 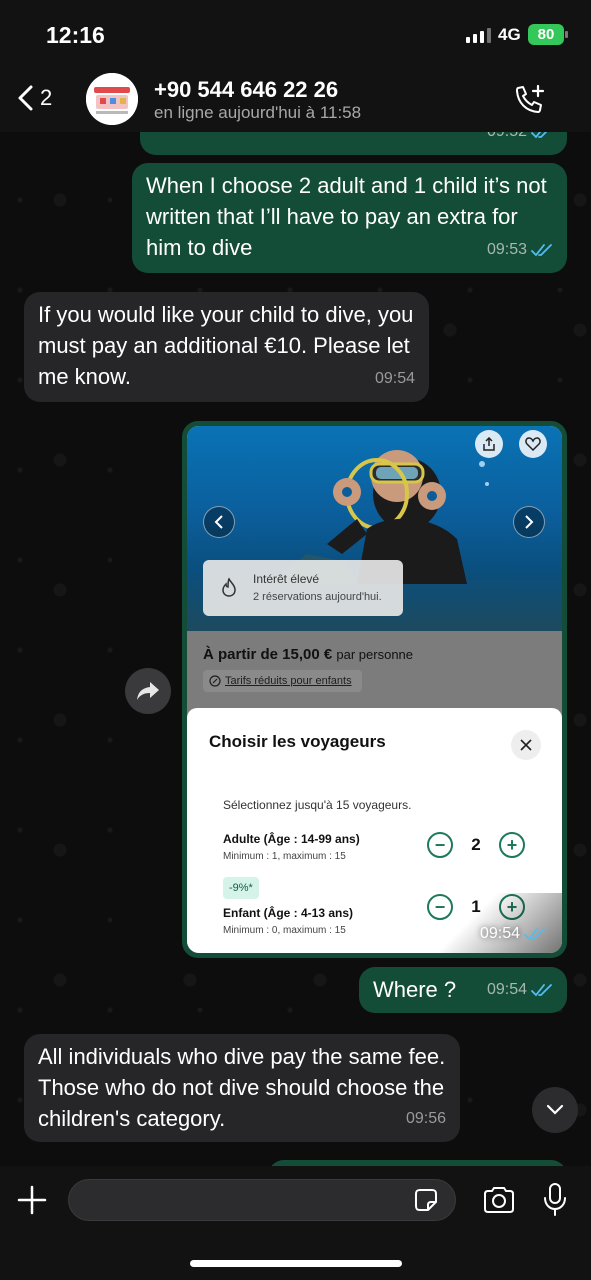 What do you see at coordinates (296, 1263) in the screenshot?
I see `home-indicator` at bounding box center [296, 1263].